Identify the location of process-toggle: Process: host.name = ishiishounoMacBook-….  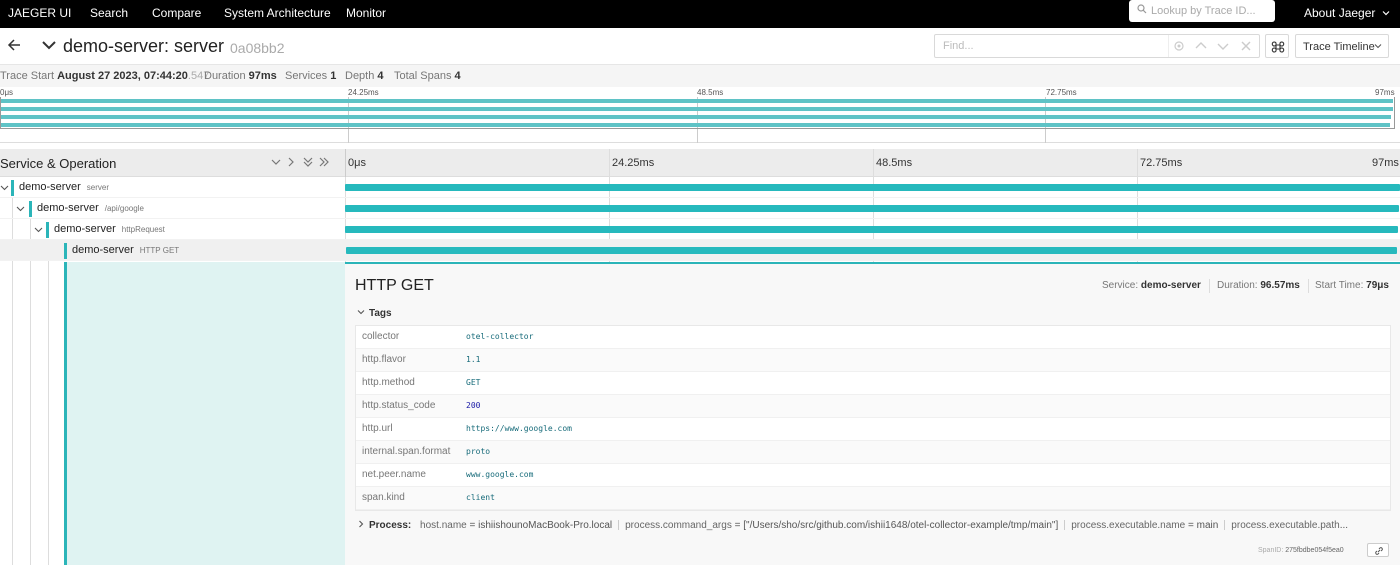
(874, 525).